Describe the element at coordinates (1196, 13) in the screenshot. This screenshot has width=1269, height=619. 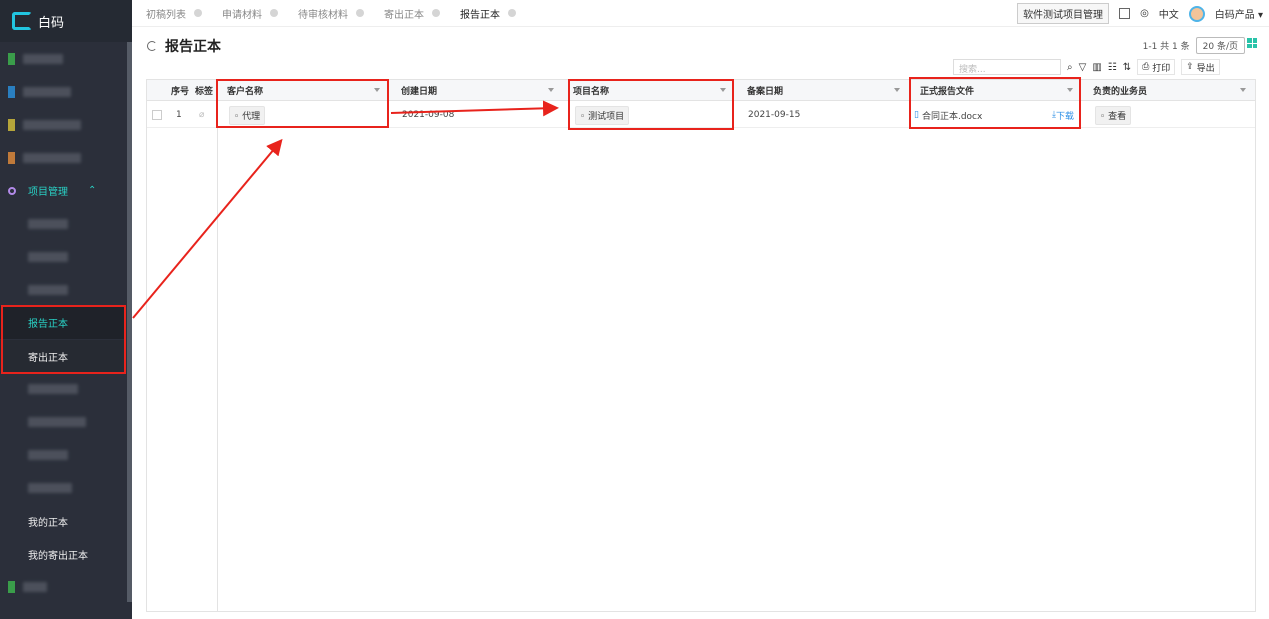
I see `avatar` at that location.